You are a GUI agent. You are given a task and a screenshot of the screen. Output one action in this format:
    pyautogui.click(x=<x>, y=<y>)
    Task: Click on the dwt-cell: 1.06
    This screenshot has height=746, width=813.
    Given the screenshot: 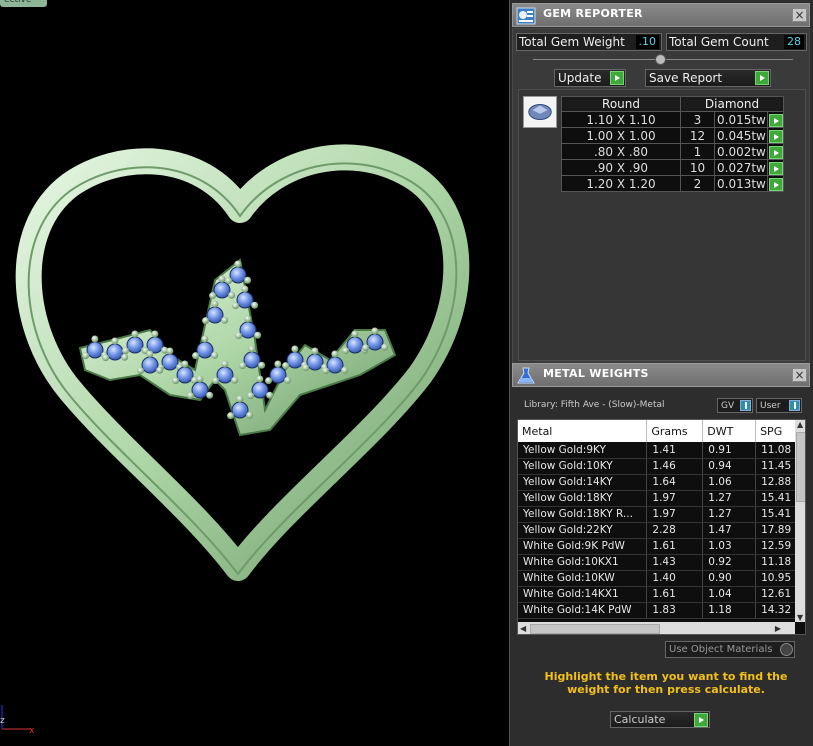 What is the action you would take?
    pyautogui.click(x=729, y=482)
    